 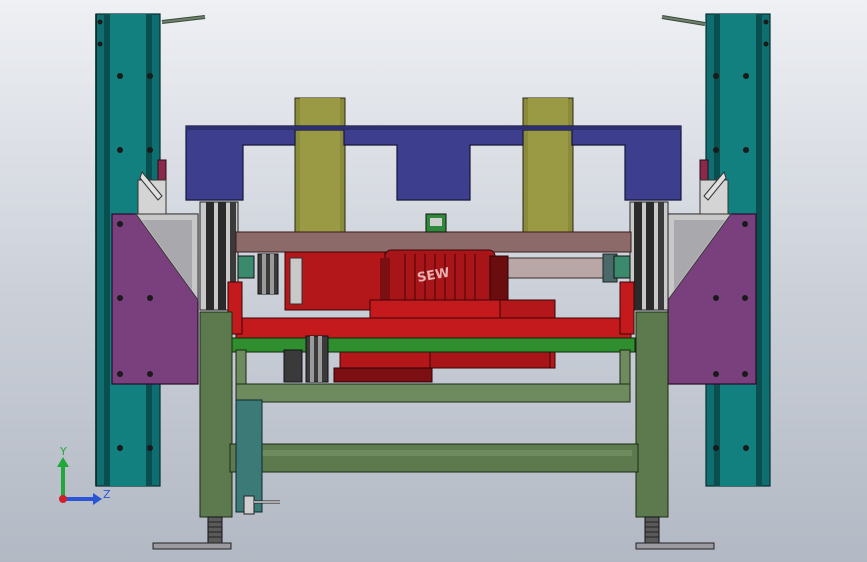 What do you see at coordinates (246, 267) in the screenshot?
I see `left-bearing-block` at bounding box center [246, 267].